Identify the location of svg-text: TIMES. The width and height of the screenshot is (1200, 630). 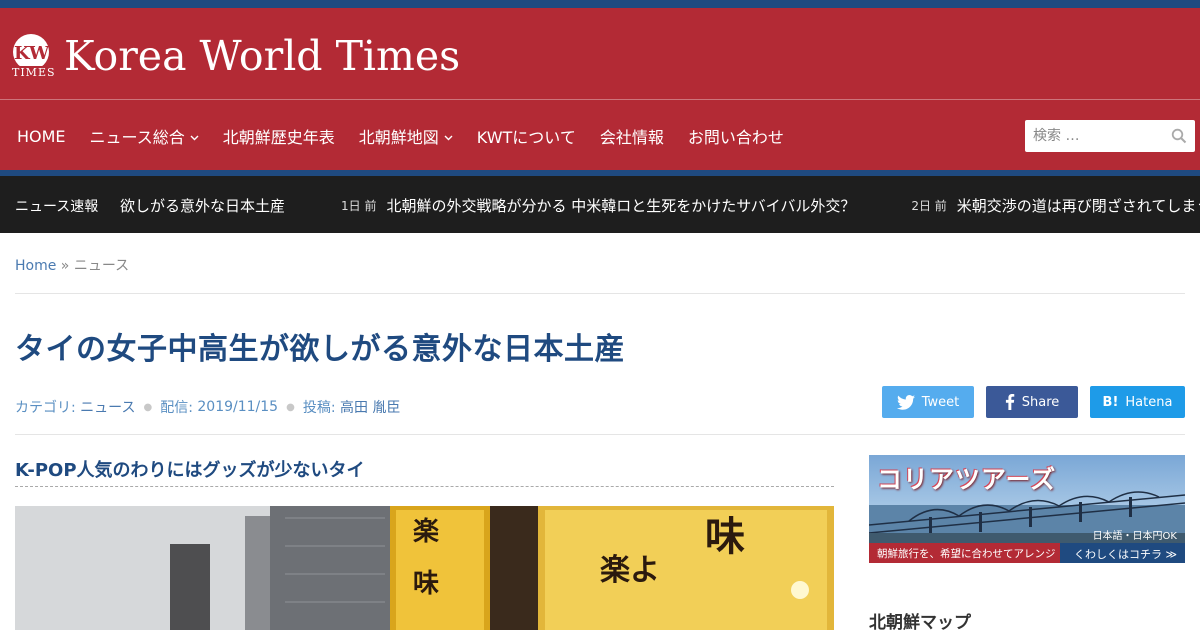
(34, 72).